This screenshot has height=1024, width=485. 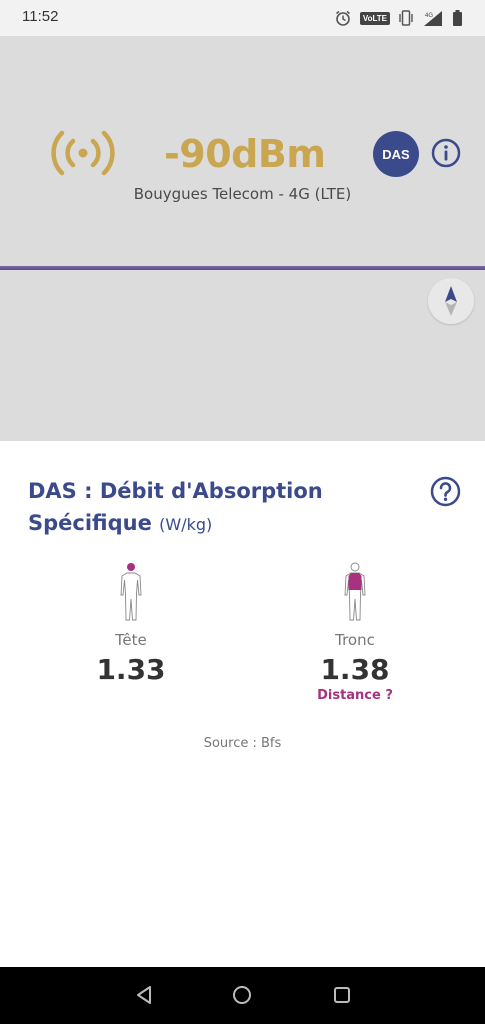 I want to click on svg-text: 4G, so click(x=429, y=16).